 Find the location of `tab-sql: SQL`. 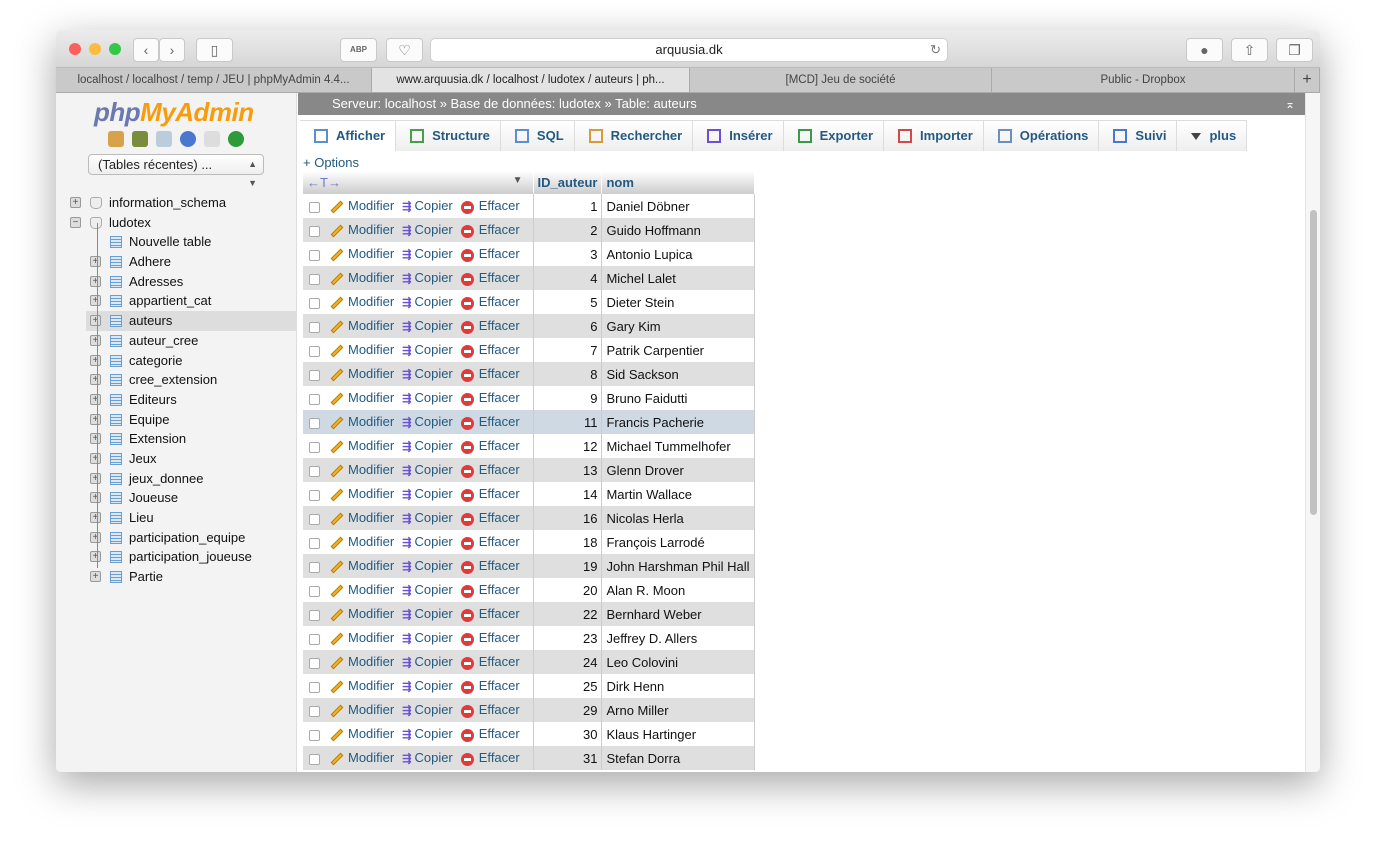

tab-sql: SQL is located at coordinates (537, 135).